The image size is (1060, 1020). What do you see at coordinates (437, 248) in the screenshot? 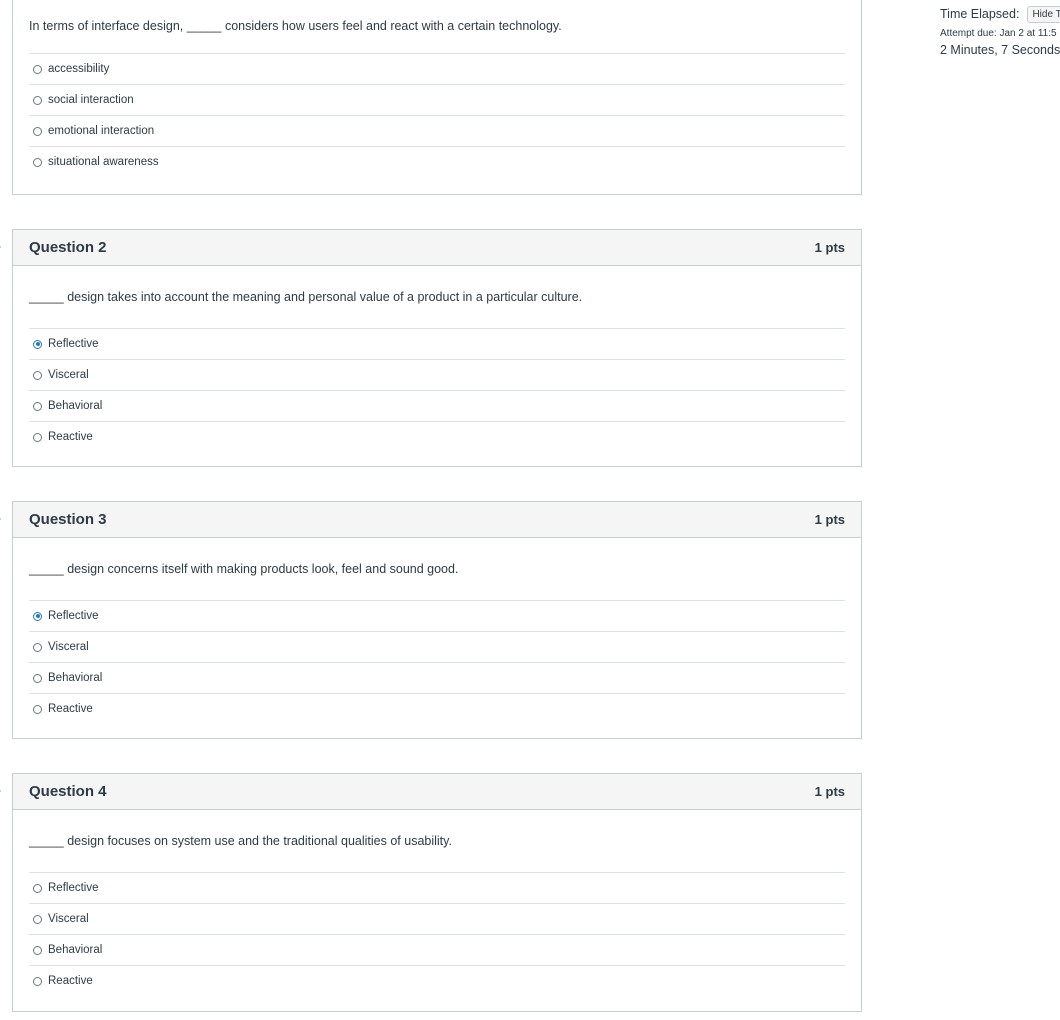
I see `question-header: Question 2 1 pts` at bounding box center [437, 248].